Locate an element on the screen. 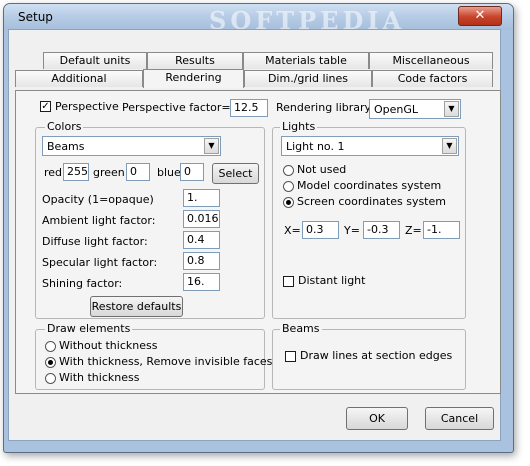 This screenshot has width=530, height=466. lights-group-title: Lights is located at coordinates (299, 126).